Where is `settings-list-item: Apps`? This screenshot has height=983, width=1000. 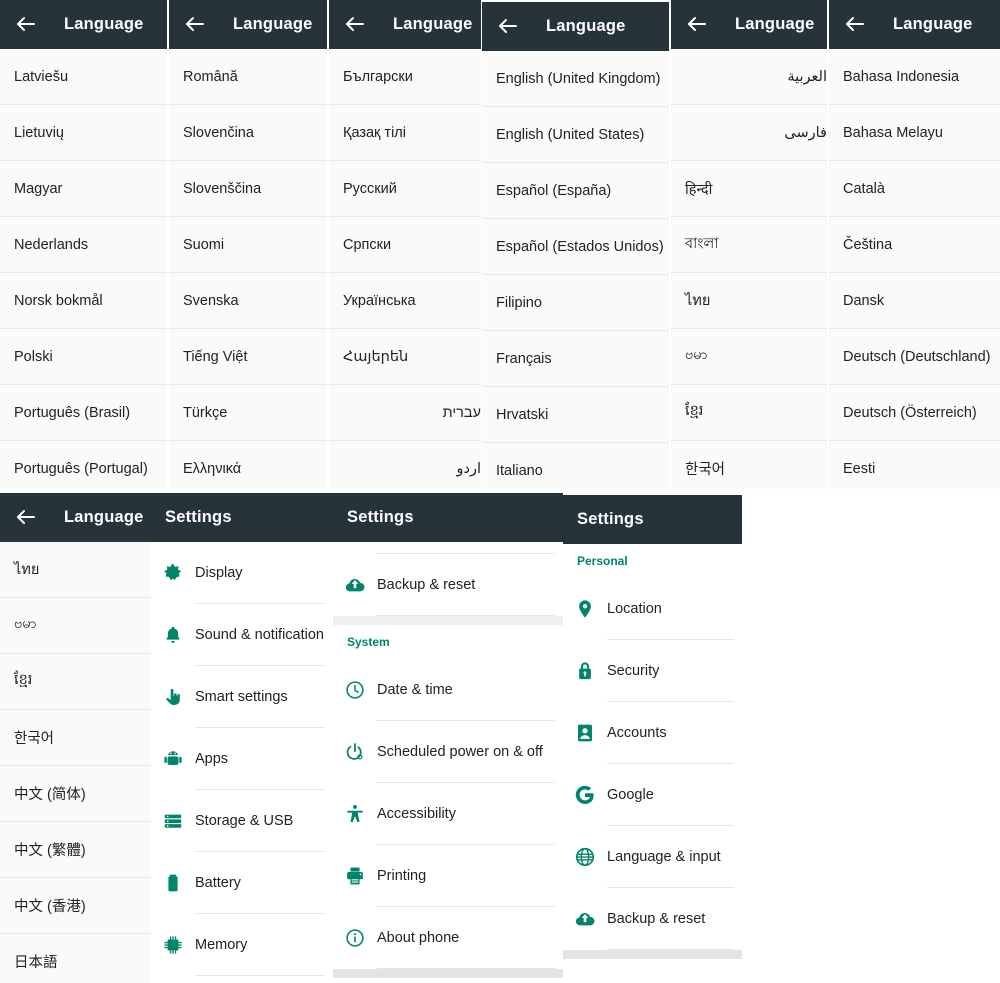 settings-list-item: Apps is located at coordinates (242, 759).